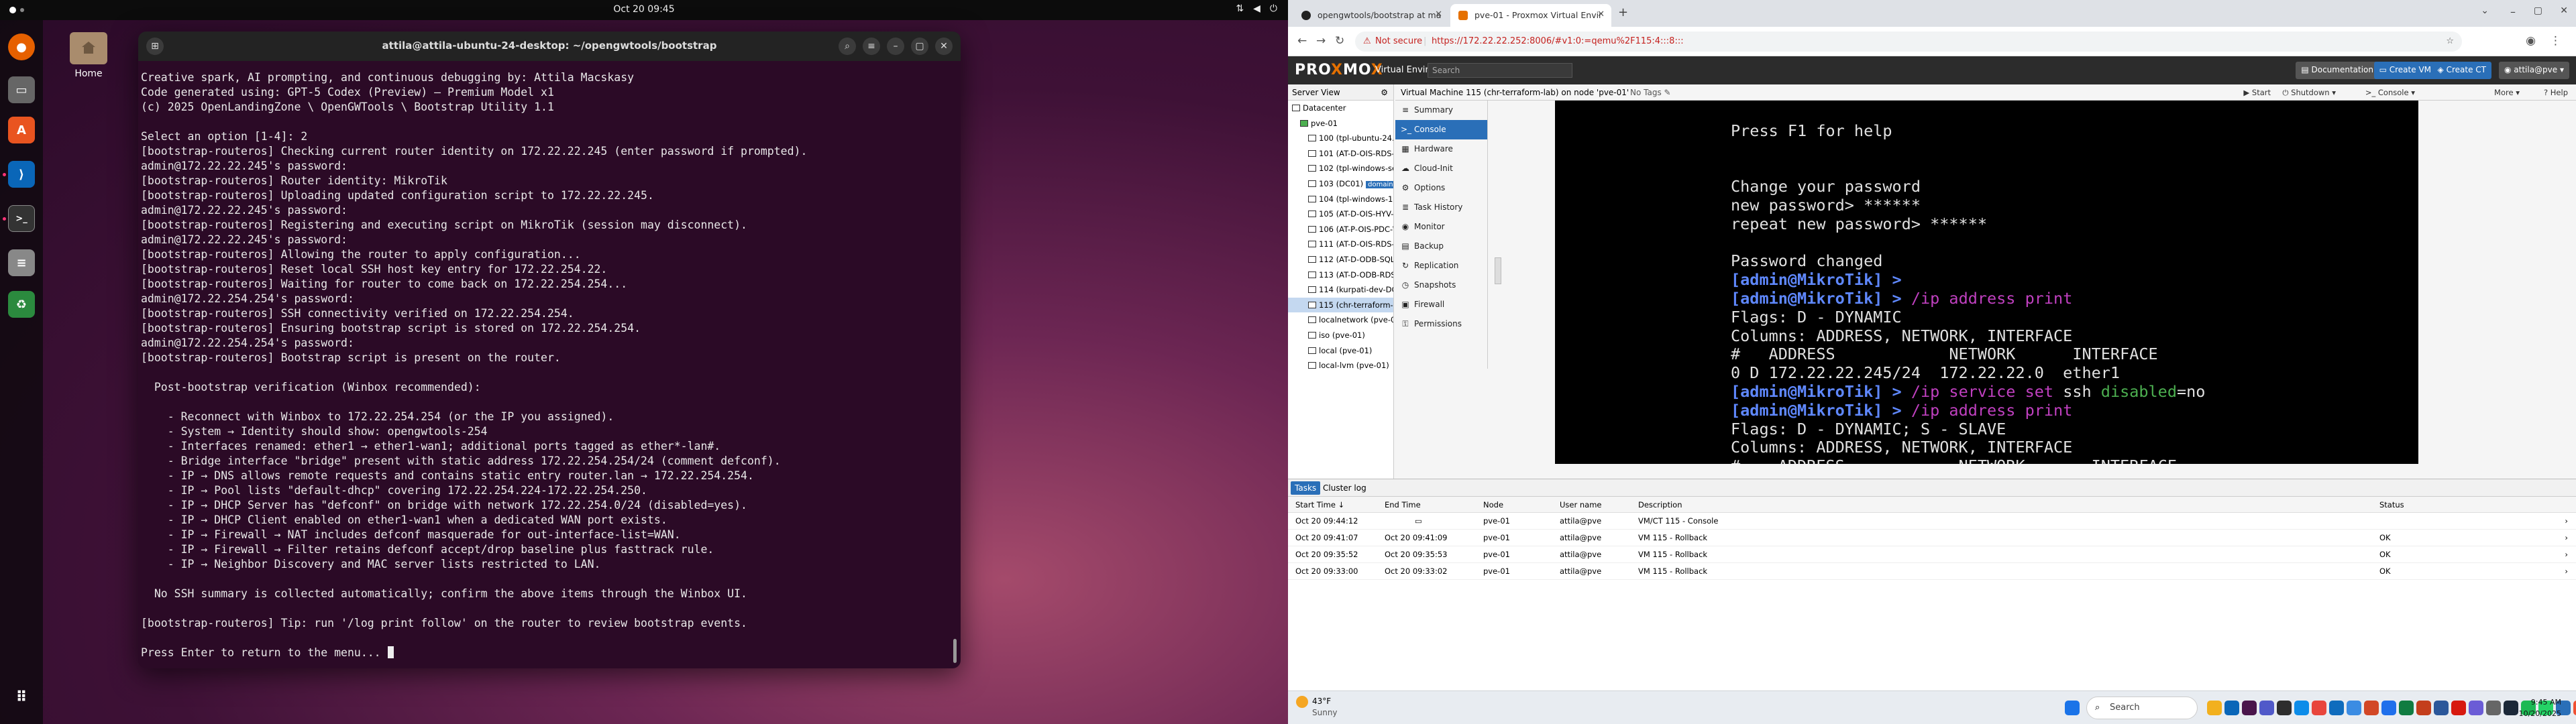 The width and height of the screenshot is (2576, 724). Describe the element at coordinates (1441, 168) in the screenshot. I see `nav-item-cloud-init: ☁ Cloud-Init` at that location.